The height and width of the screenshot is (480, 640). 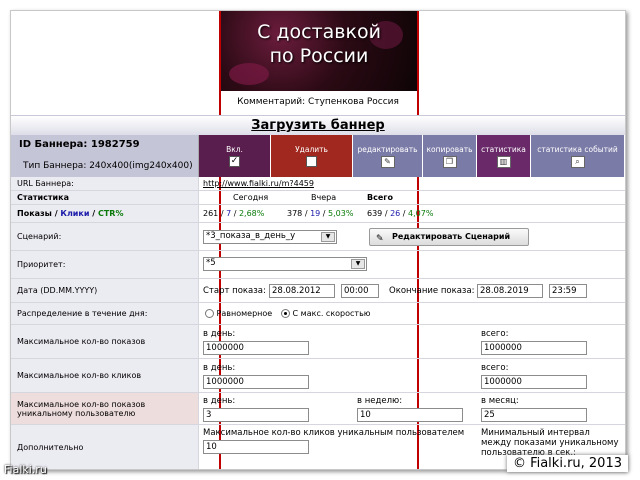 What do you see at coordinates (285, 313) in the screenshot?
I see `radio-max` at bounding box center [285, 313].